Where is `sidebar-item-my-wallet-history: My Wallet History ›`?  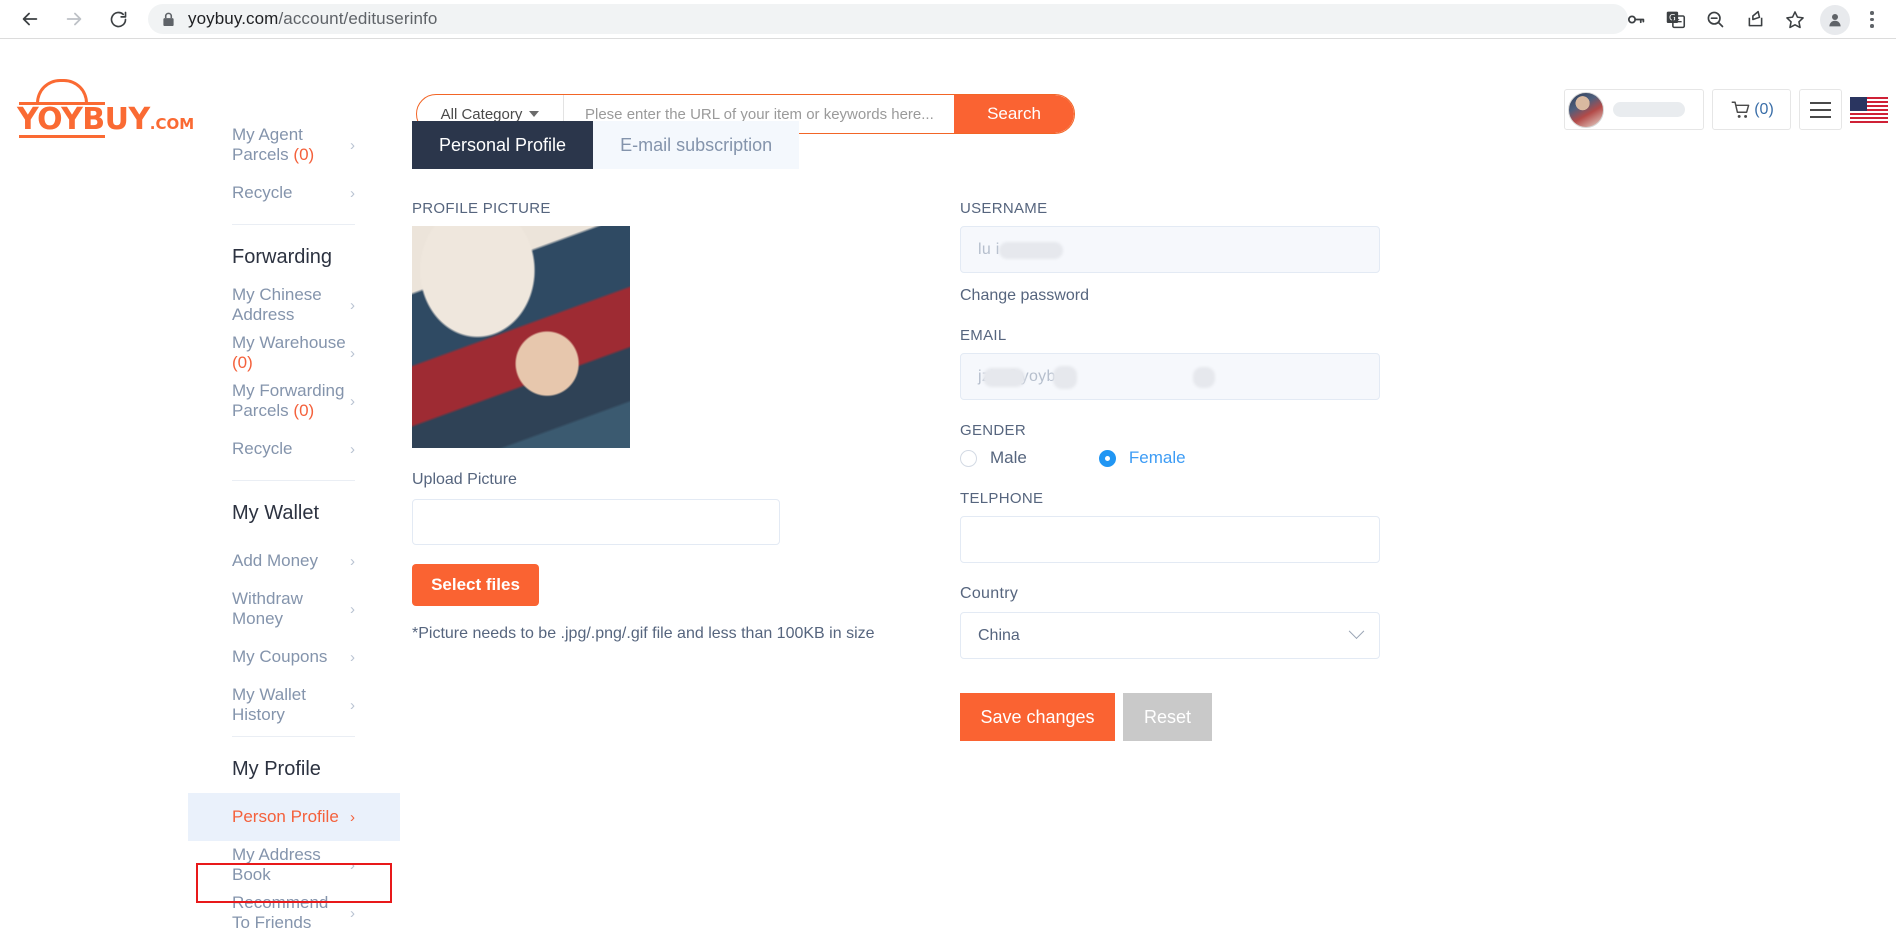 sidebar-item-my-wallet-history: My Wallet History › is located at coordinates (316, 705).